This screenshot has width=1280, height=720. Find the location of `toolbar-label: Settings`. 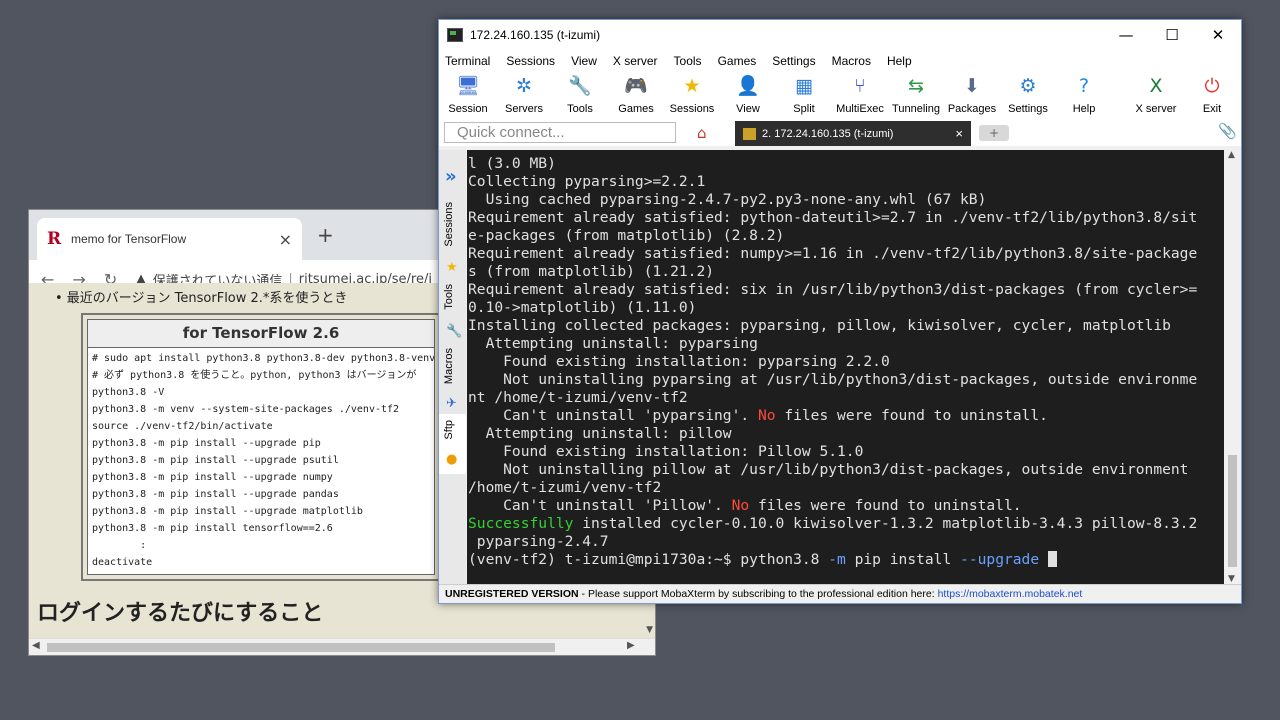

toolbar-label: Settings is located at coordinates (1028, 109).